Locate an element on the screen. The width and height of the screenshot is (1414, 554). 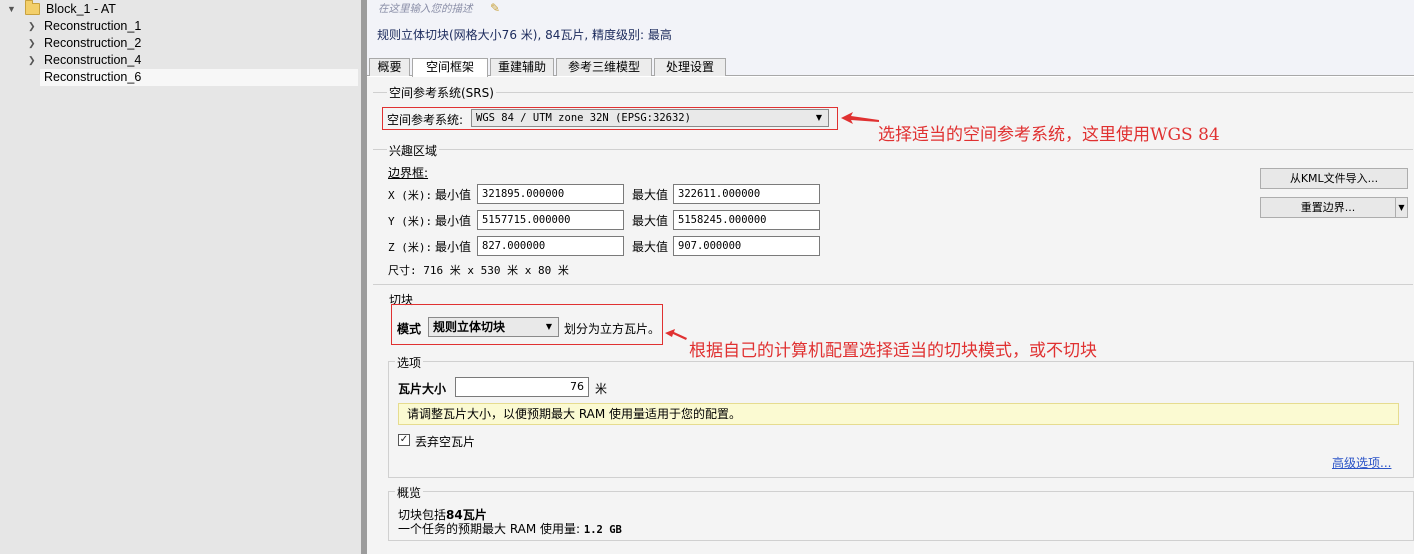
y-min-label: 最小值 is located at coordinates (453, 221).